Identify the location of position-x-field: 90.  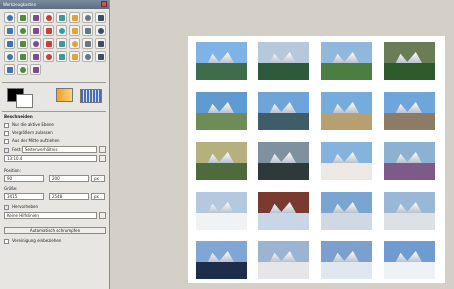
(24, 178).